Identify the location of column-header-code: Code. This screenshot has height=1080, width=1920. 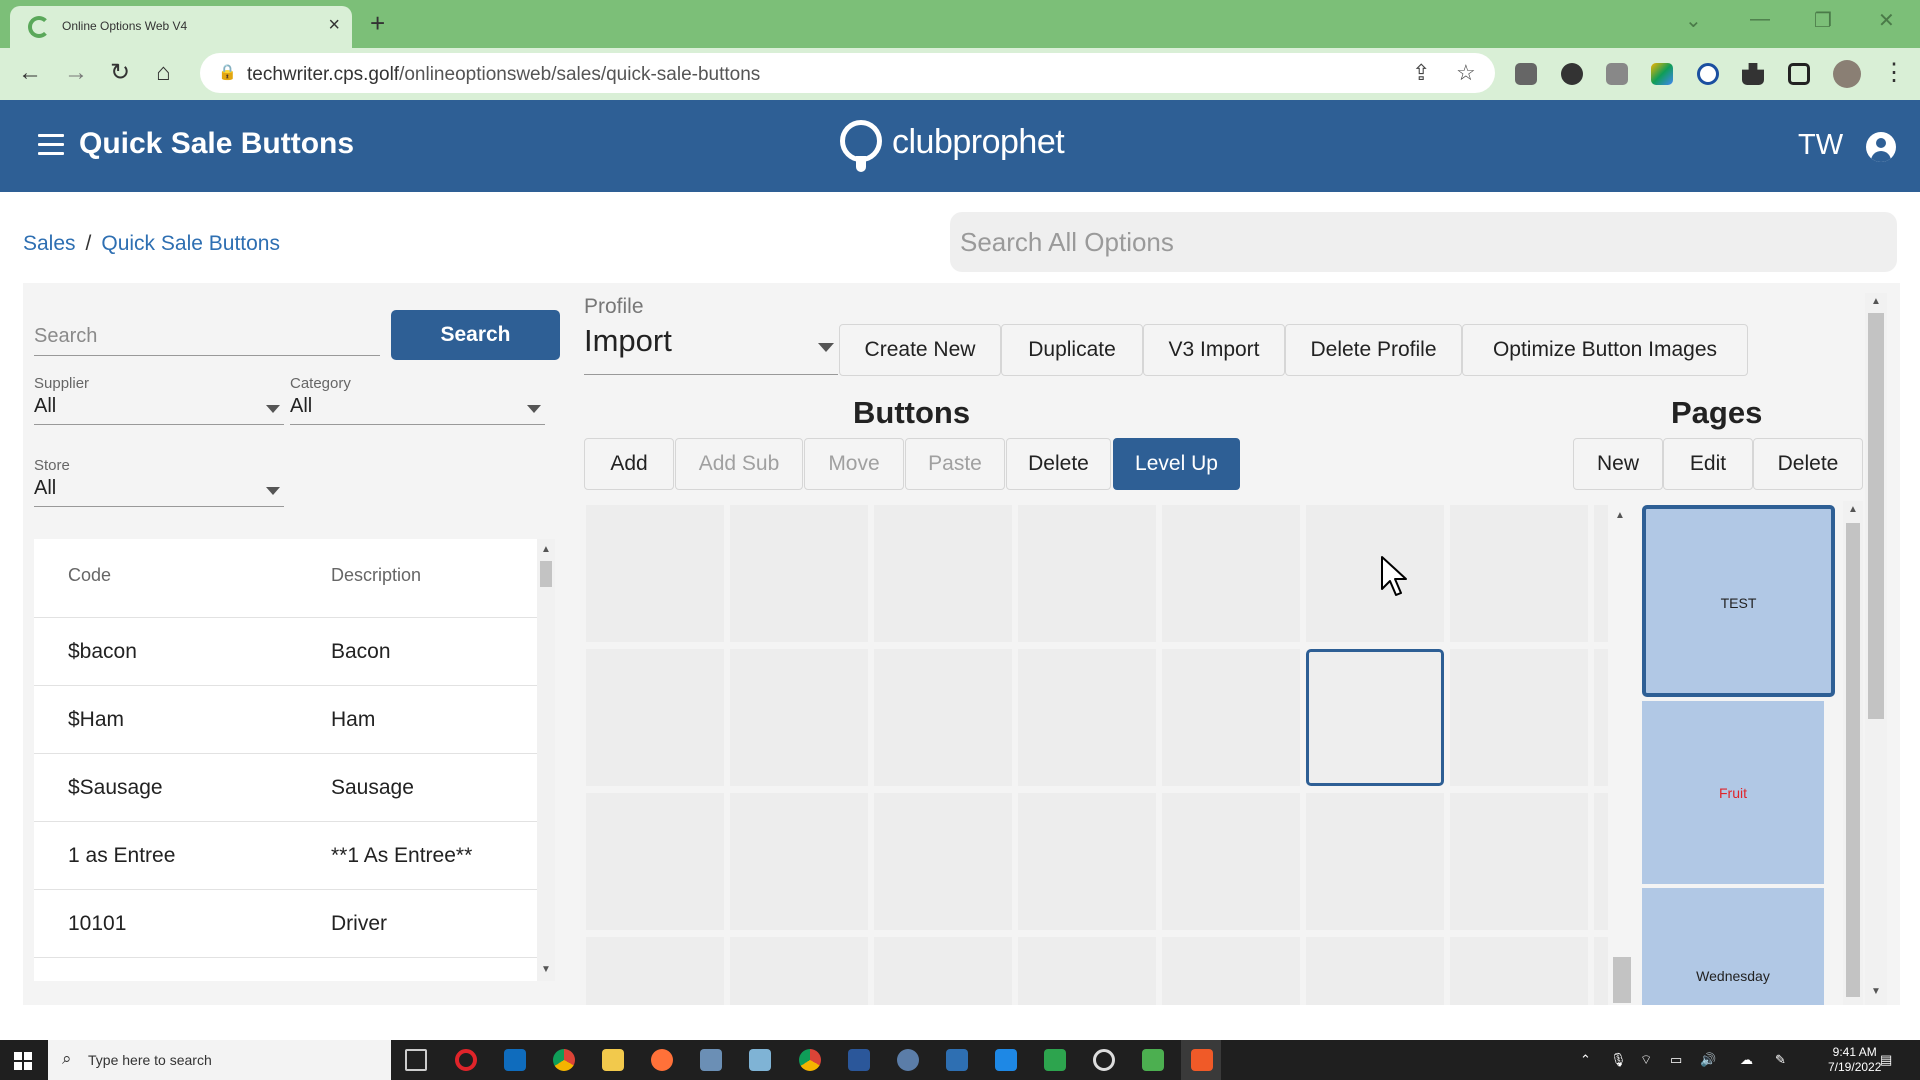
(89, 575).